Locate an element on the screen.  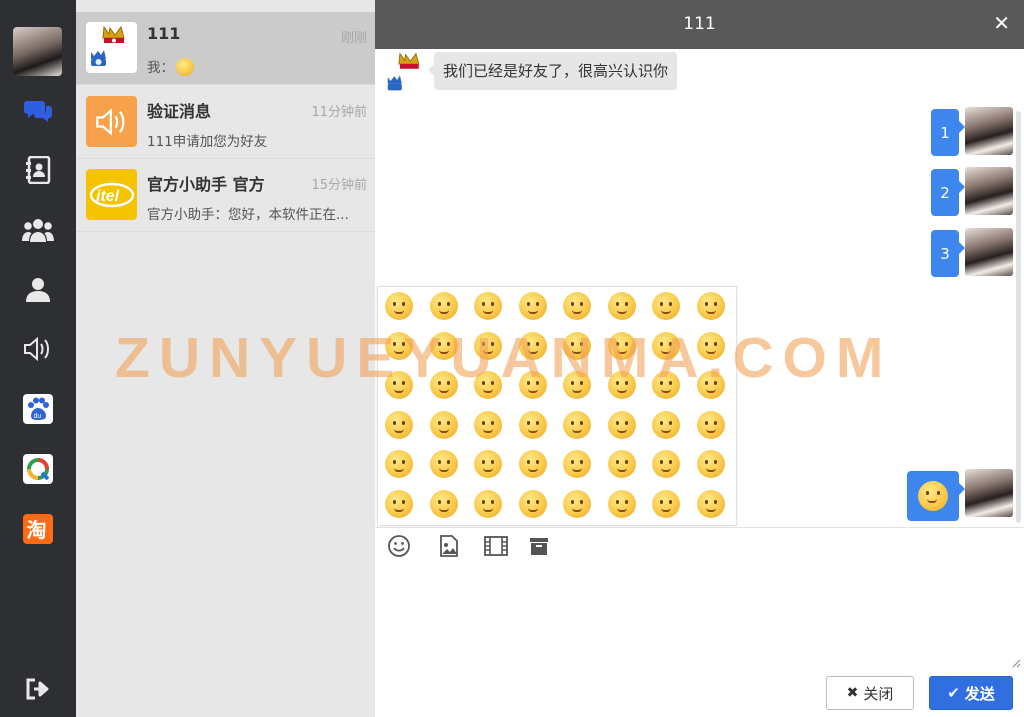
baidu-icon: du is located at coordinates (38, 409).